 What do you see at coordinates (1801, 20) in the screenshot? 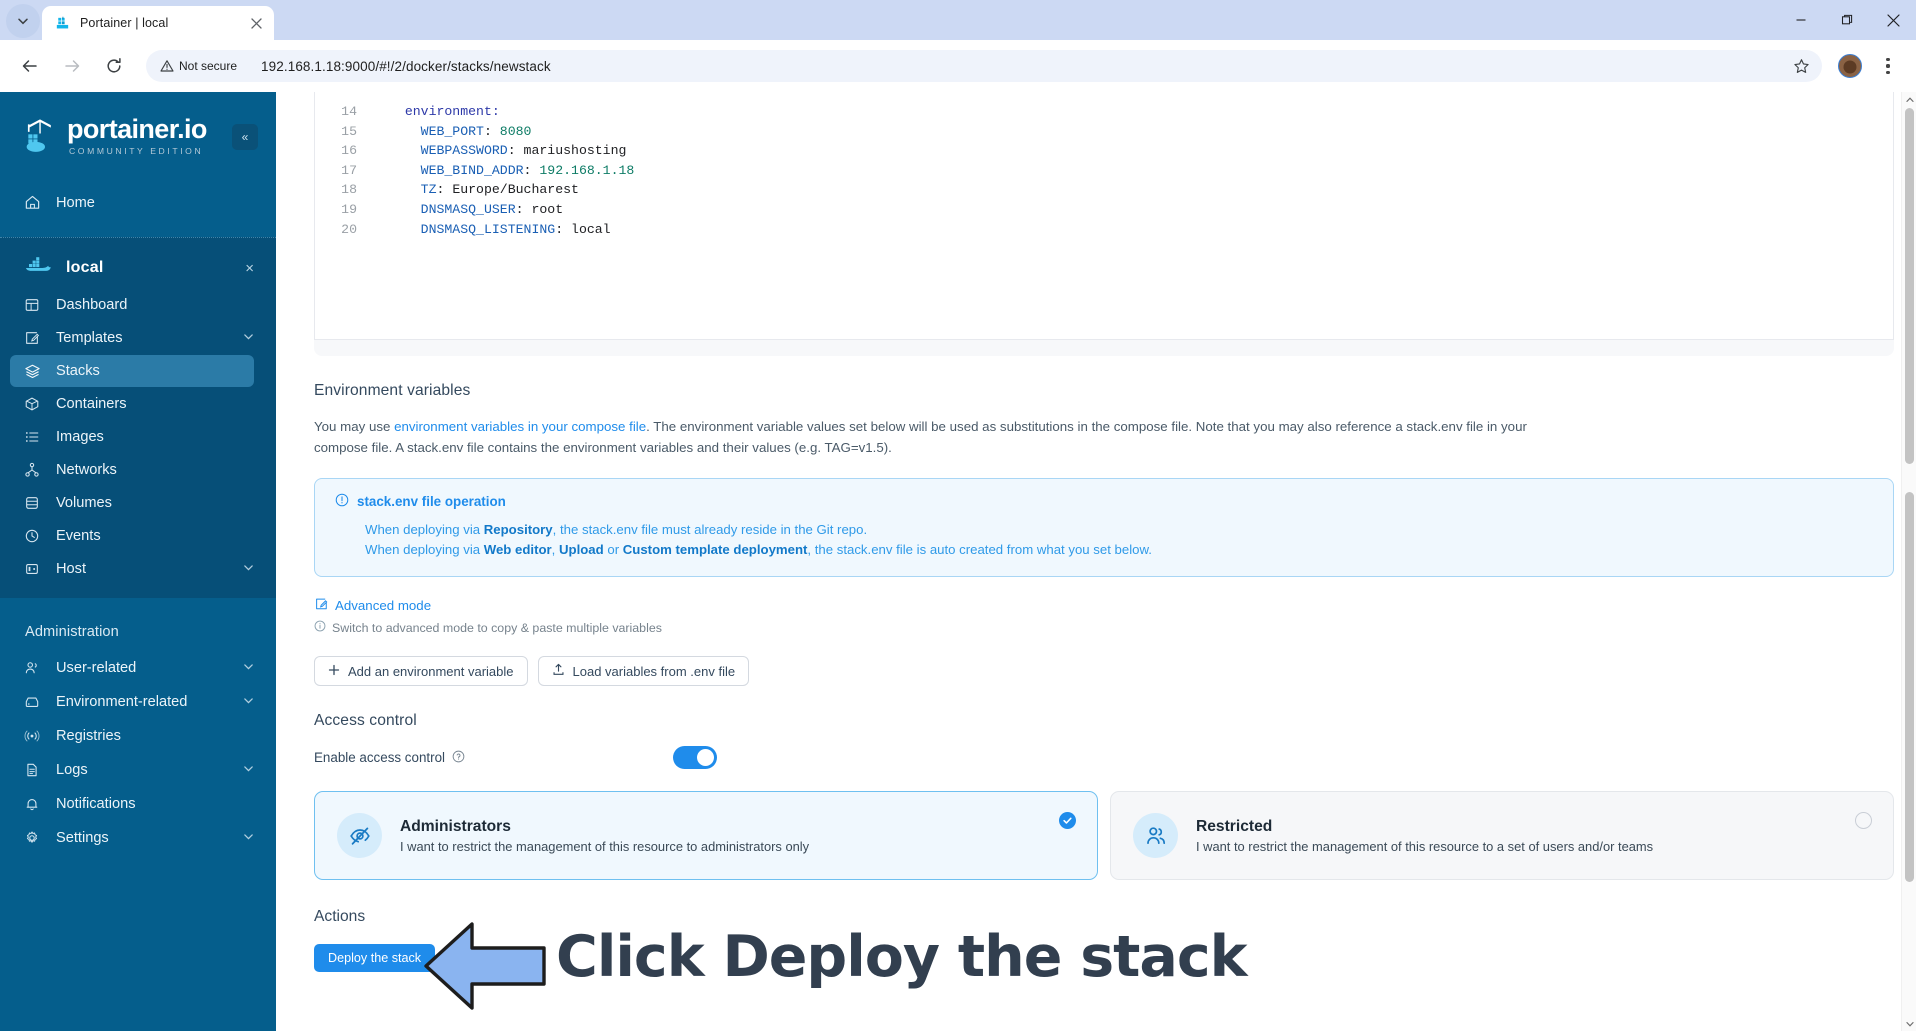
I see `minimize-button` at bounding box center [1801, 20].